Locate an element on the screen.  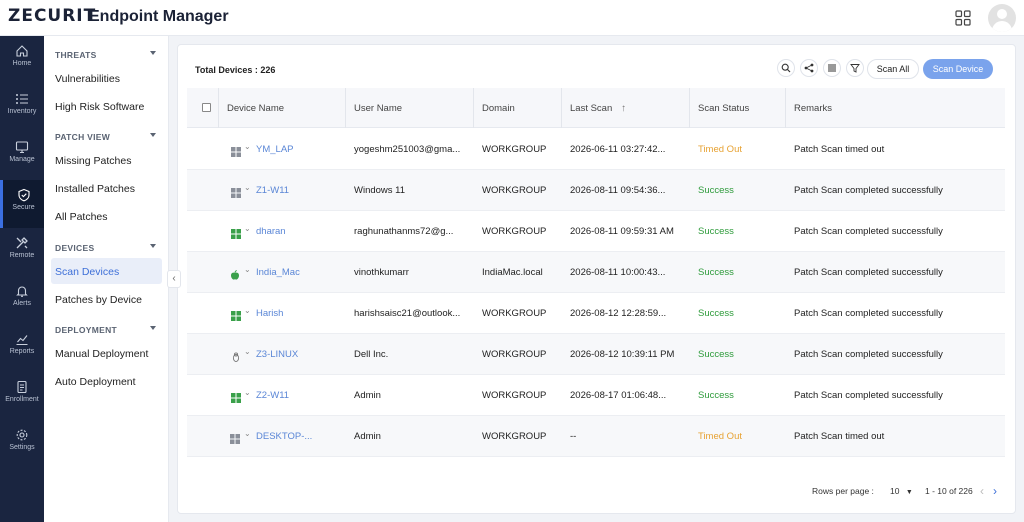
rows-per-page-label: Rows per page : is located at coordinates (843, 491).